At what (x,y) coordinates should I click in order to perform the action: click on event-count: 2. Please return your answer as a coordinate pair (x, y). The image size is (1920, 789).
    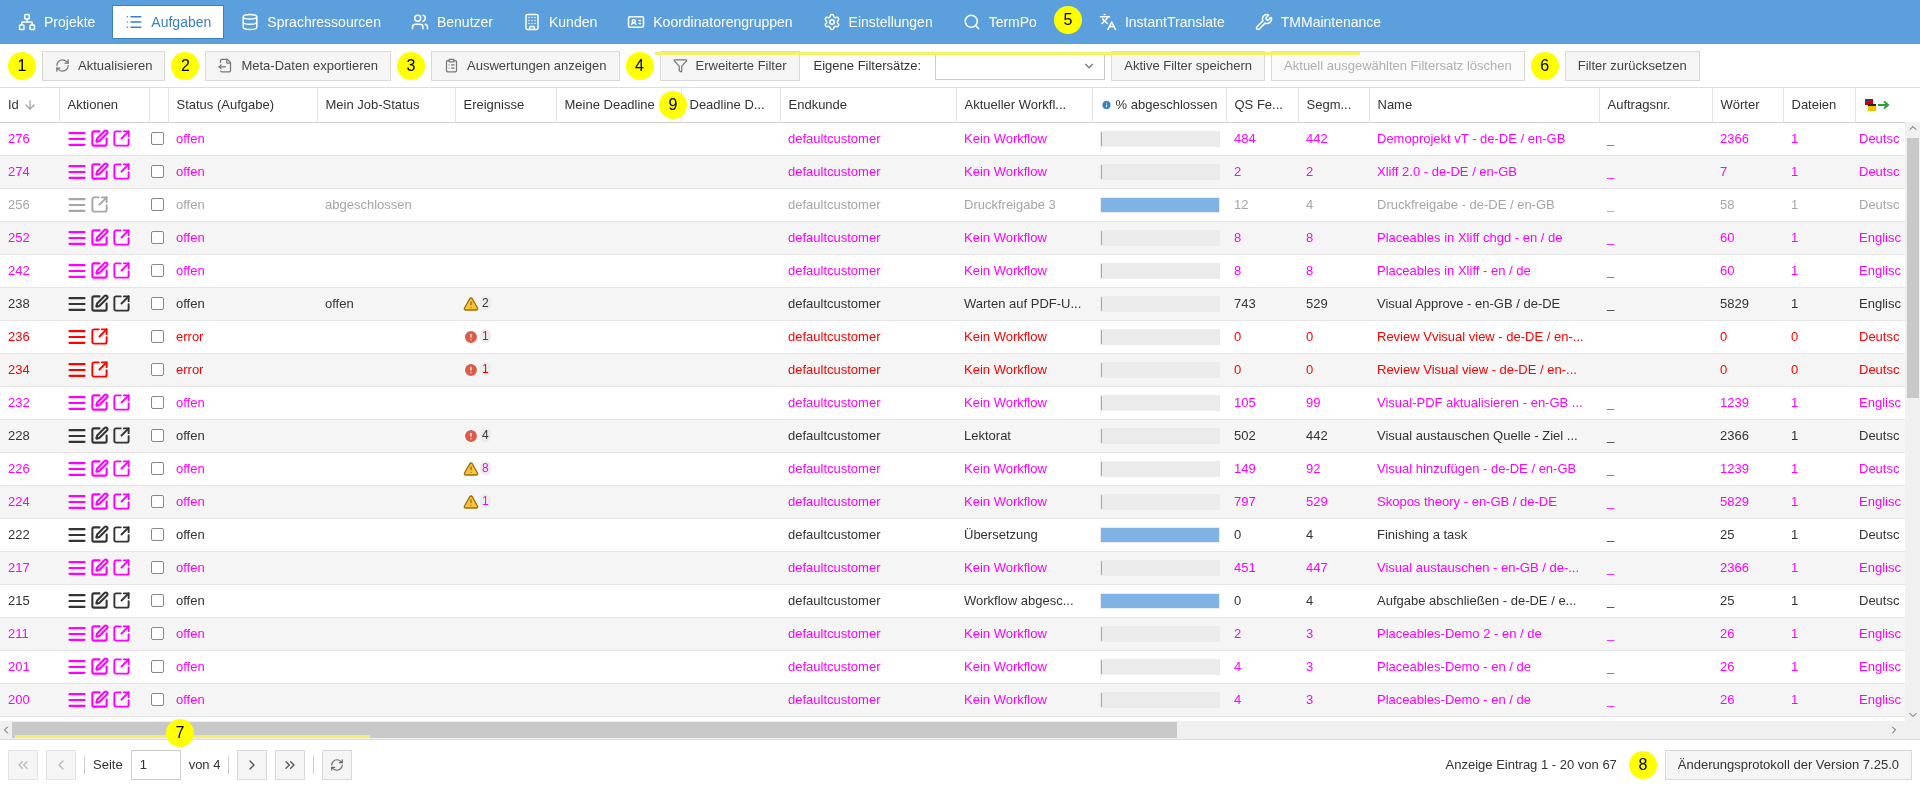
    Looking at the image, I should click on (485, 302).